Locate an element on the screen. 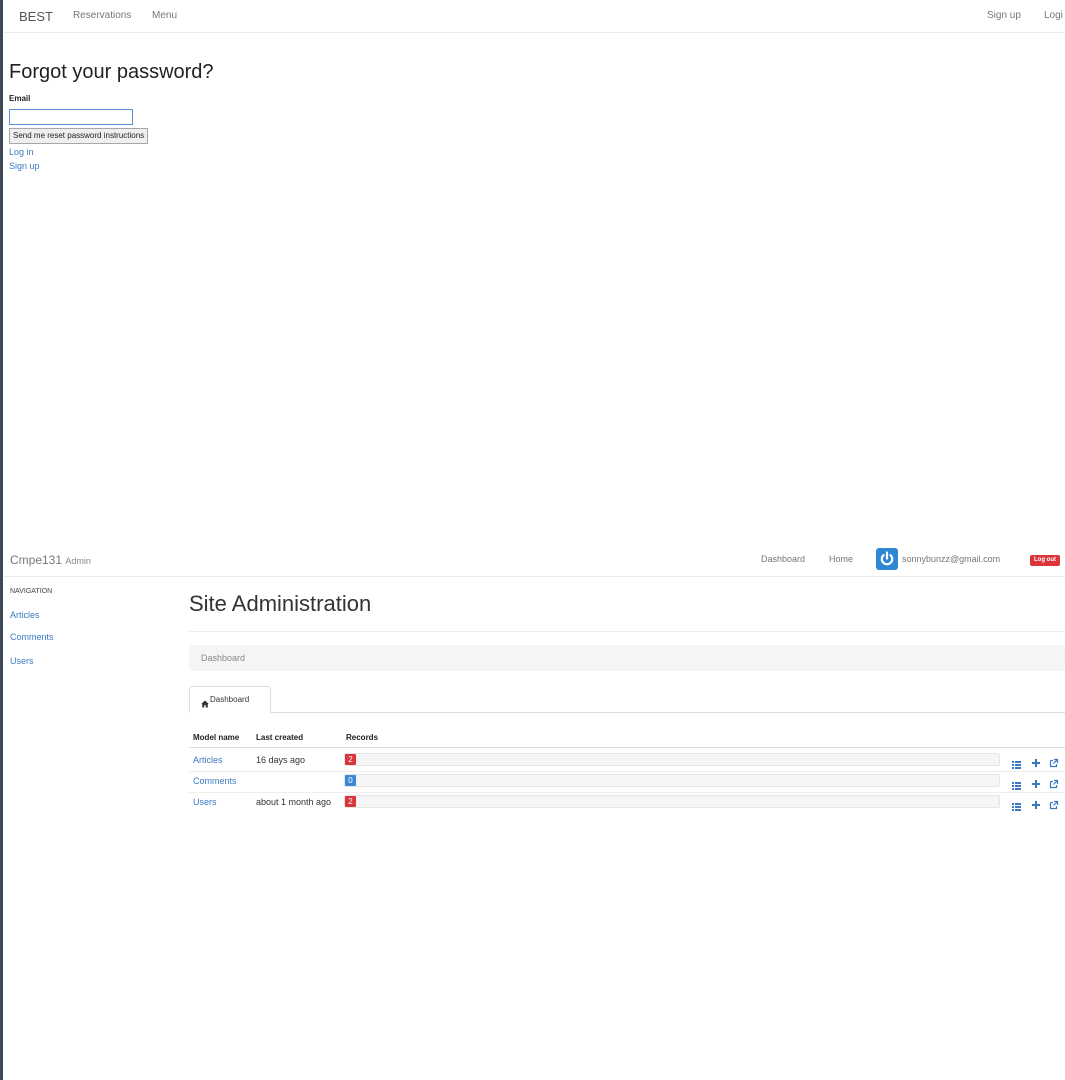  column-header-records: Records is located at coordinates (362, 737).